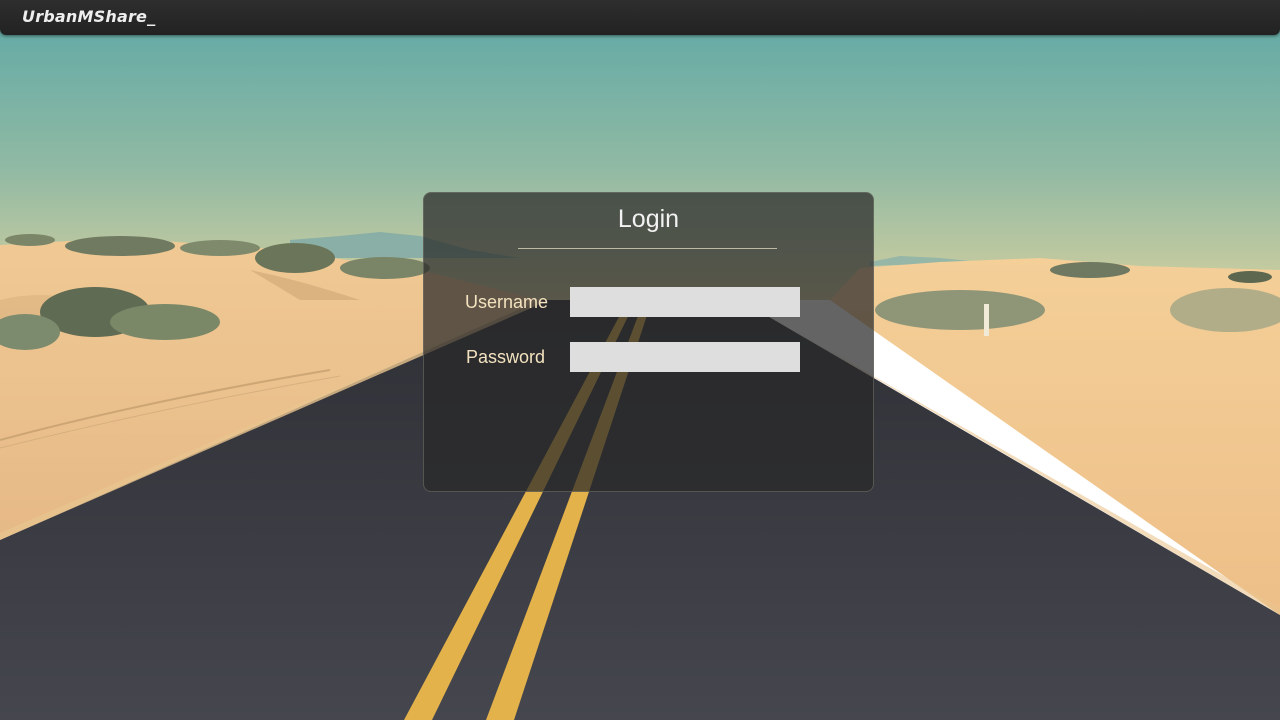 The height and width of the screenshot is (720, 1280). I want to click on title-divider, so click(647, 248).